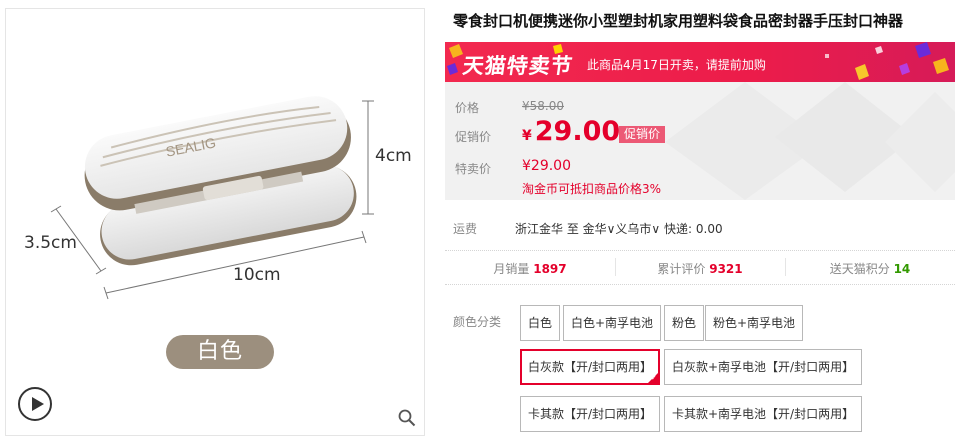  Describe the element at coordinates (859, 269) in the screenshot. I see `stat-label: 送天猫积分` at that location.